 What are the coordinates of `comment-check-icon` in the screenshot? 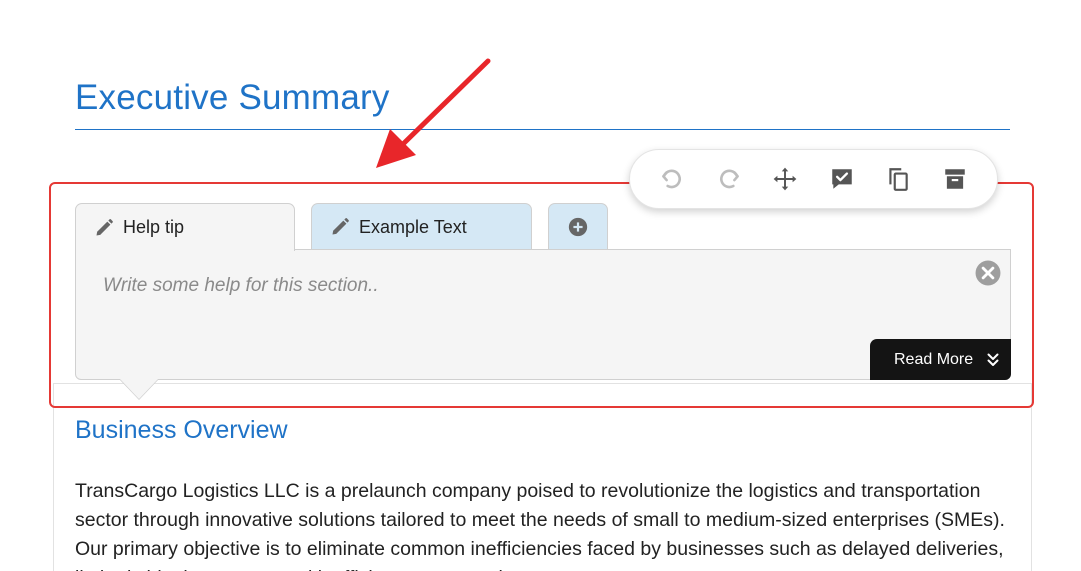 It's located at (842, 179).